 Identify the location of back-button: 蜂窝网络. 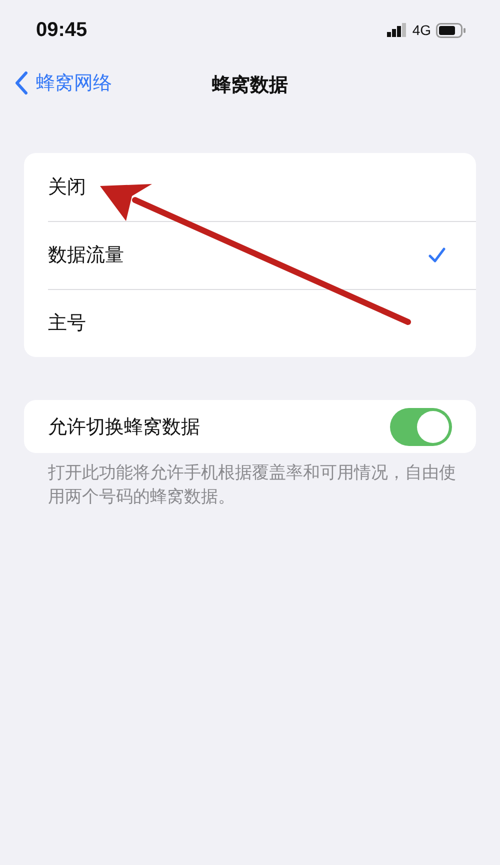
(63, 83).